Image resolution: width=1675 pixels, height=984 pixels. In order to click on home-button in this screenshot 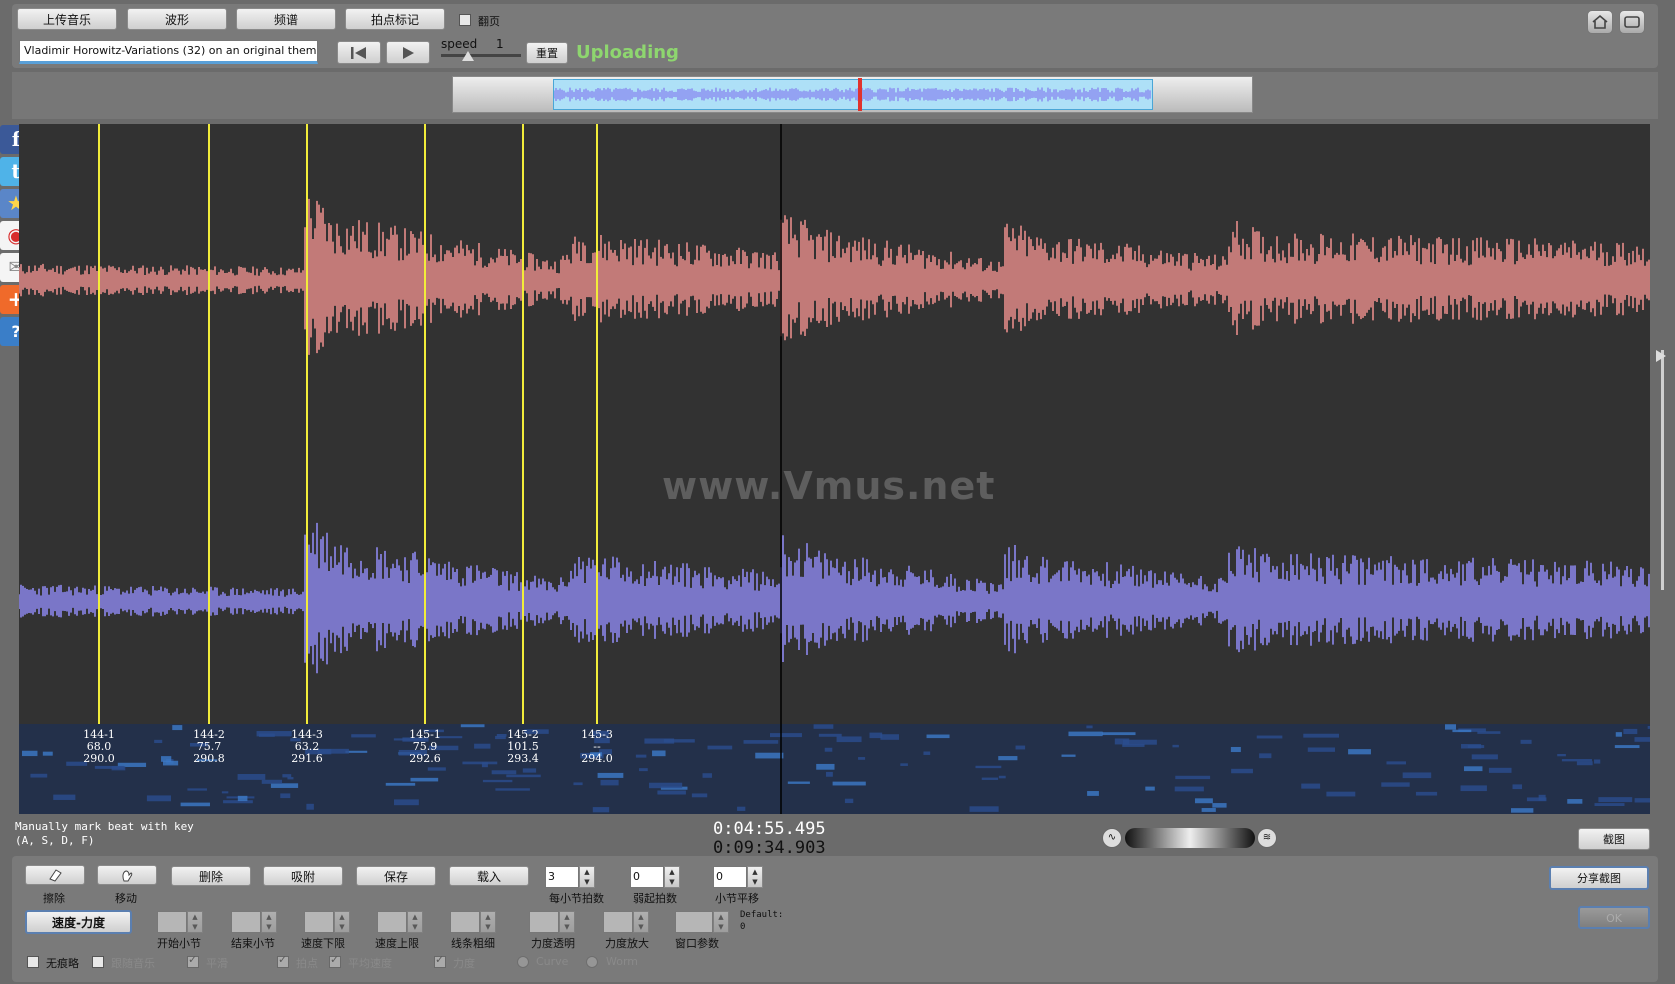, I will do `click(1600, 22)`.